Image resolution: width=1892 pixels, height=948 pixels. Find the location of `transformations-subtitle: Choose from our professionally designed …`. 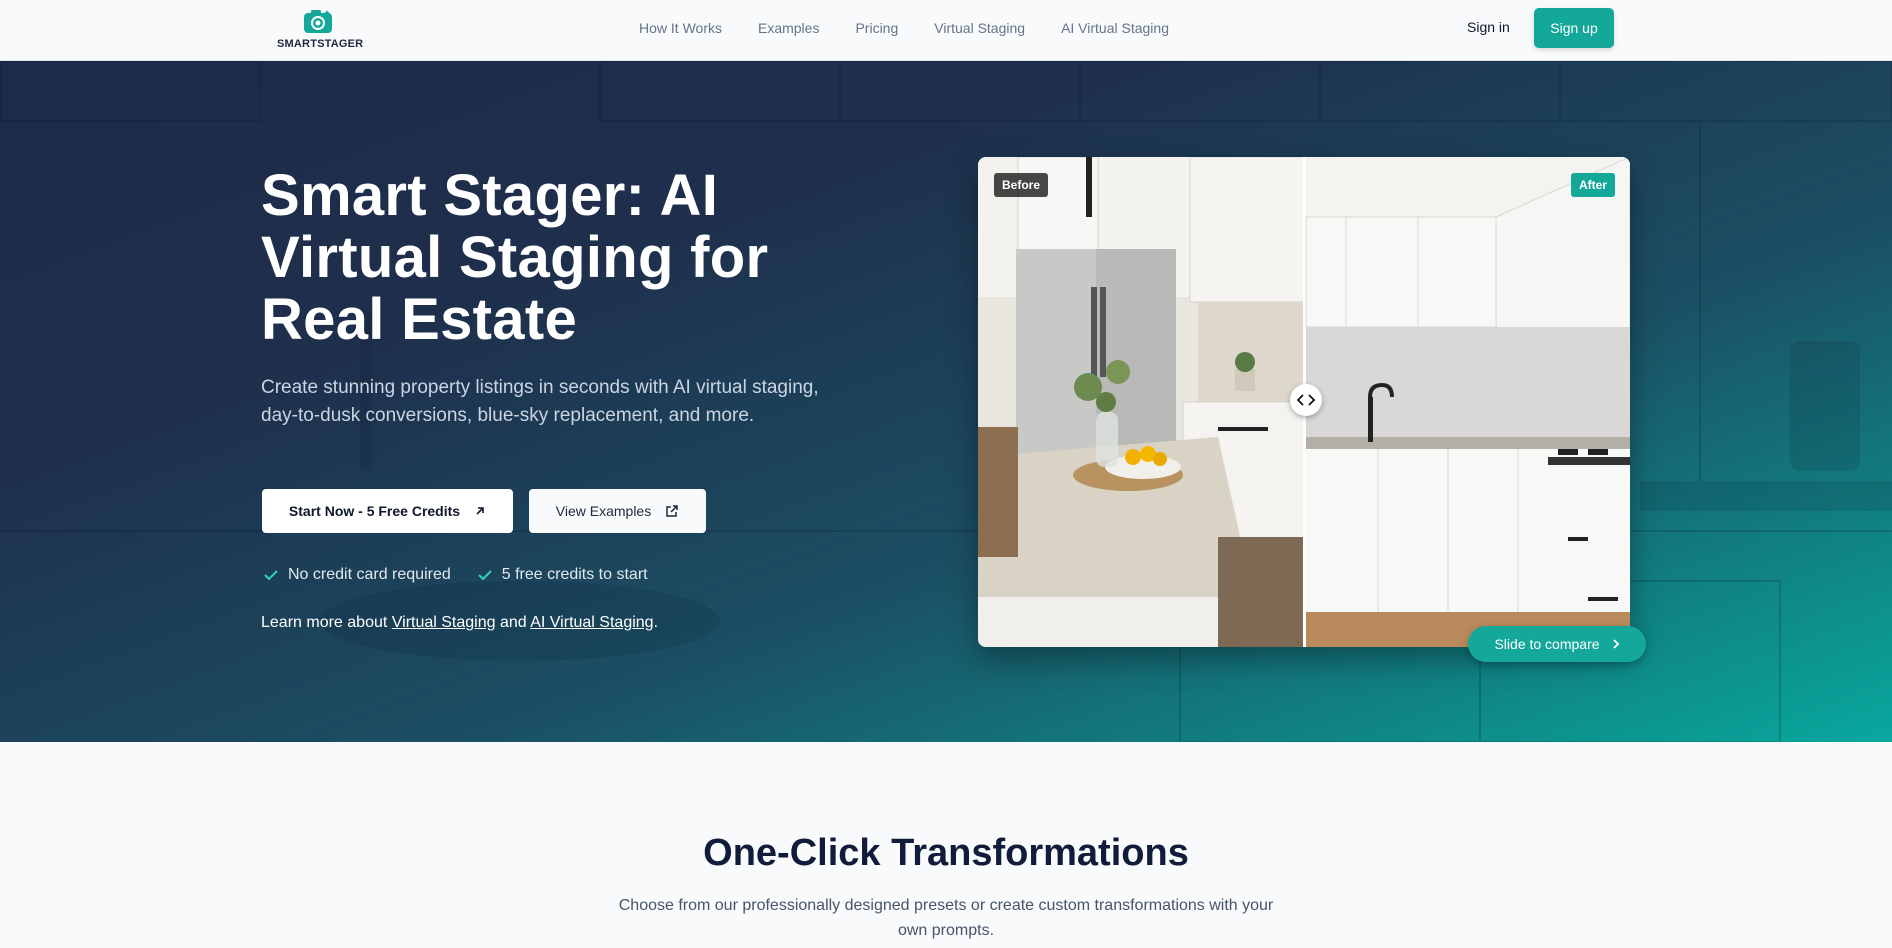

transformations-subtitle: Choose from our professionally designed … is located at coordinates (946, 918).